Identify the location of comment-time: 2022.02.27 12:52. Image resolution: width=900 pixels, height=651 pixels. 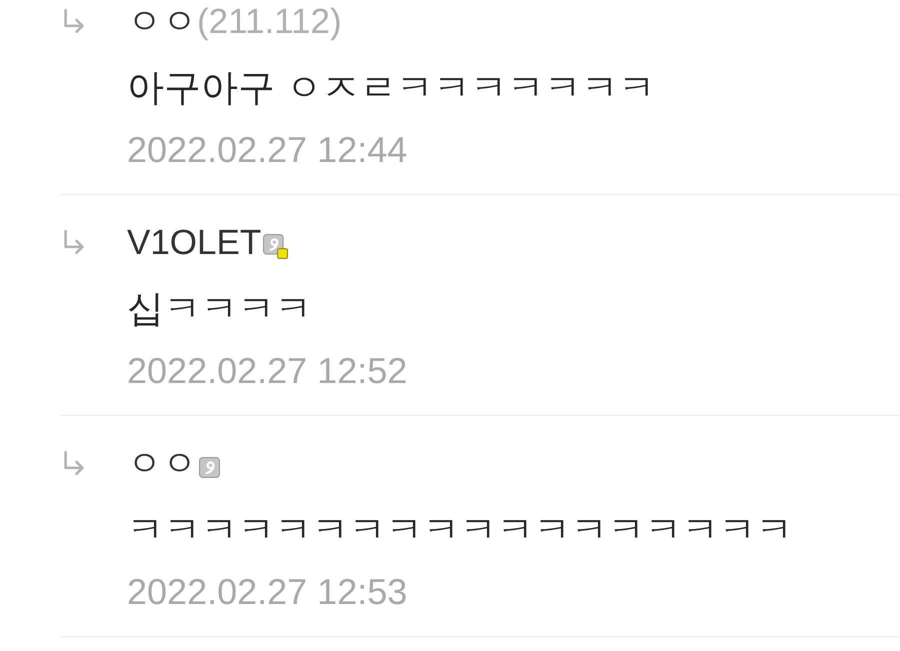
(267, 371).